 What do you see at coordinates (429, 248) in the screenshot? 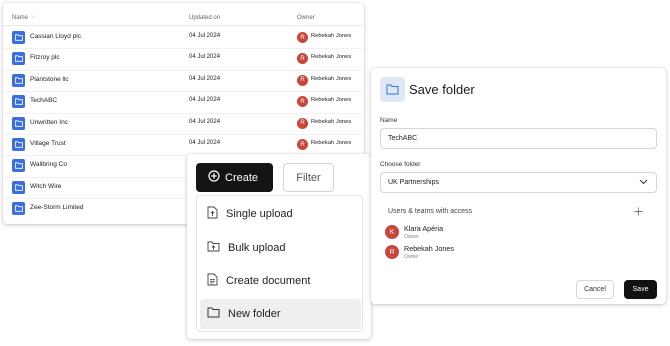
I see `user-name: Rebekah Jones` at bounding box center [429, 248].